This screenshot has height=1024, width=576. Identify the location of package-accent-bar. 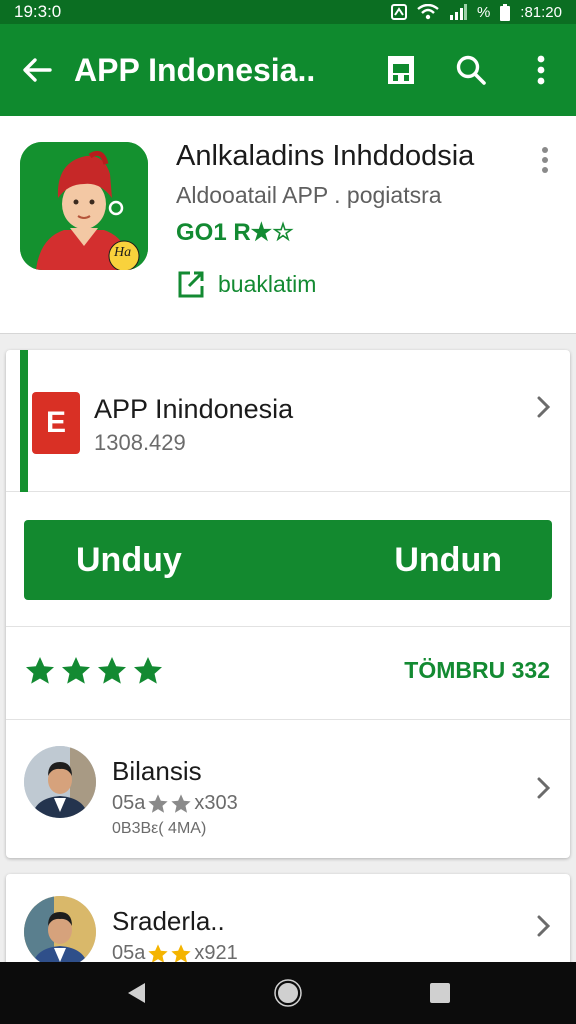
(24, 421).